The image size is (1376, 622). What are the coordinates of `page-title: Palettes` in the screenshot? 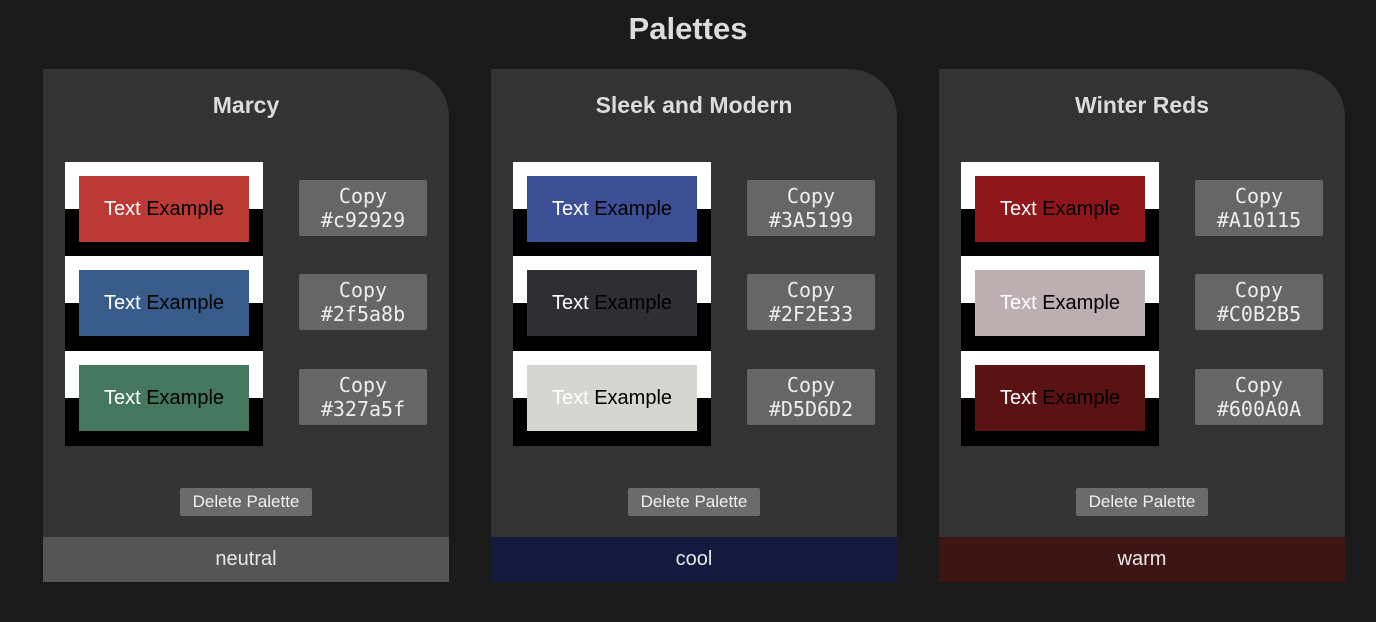 It's located at (688, 28).